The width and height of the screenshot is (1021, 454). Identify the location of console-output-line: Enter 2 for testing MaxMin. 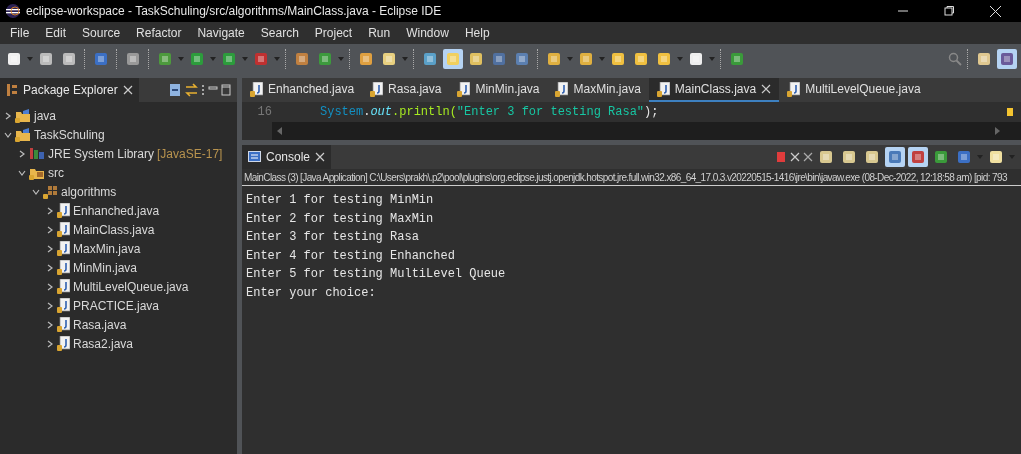
(340, 219).